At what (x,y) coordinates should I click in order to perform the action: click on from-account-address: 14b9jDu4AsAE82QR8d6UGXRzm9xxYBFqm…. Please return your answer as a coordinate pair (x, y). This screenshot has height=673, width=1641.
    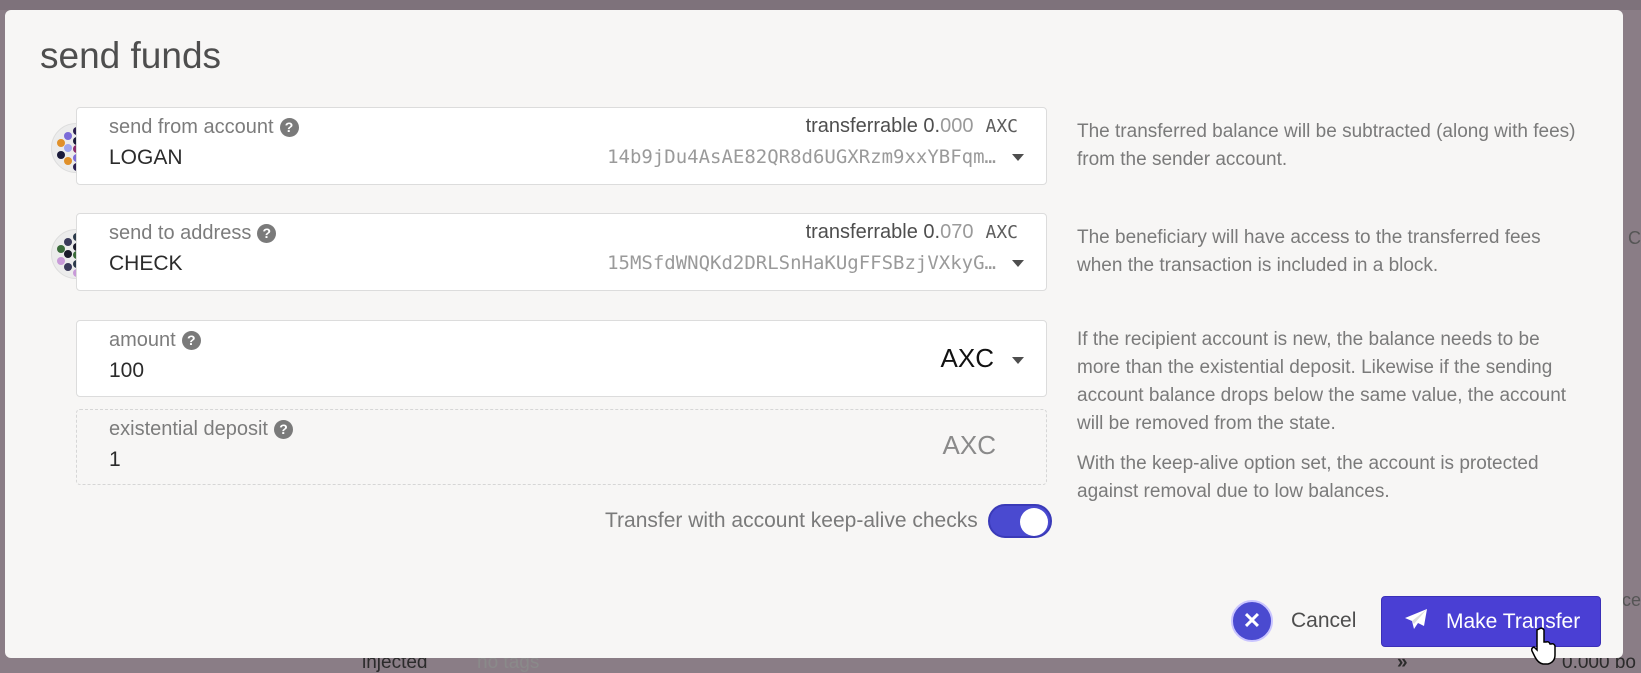
    Looking at the image, I should click on (801, 157).